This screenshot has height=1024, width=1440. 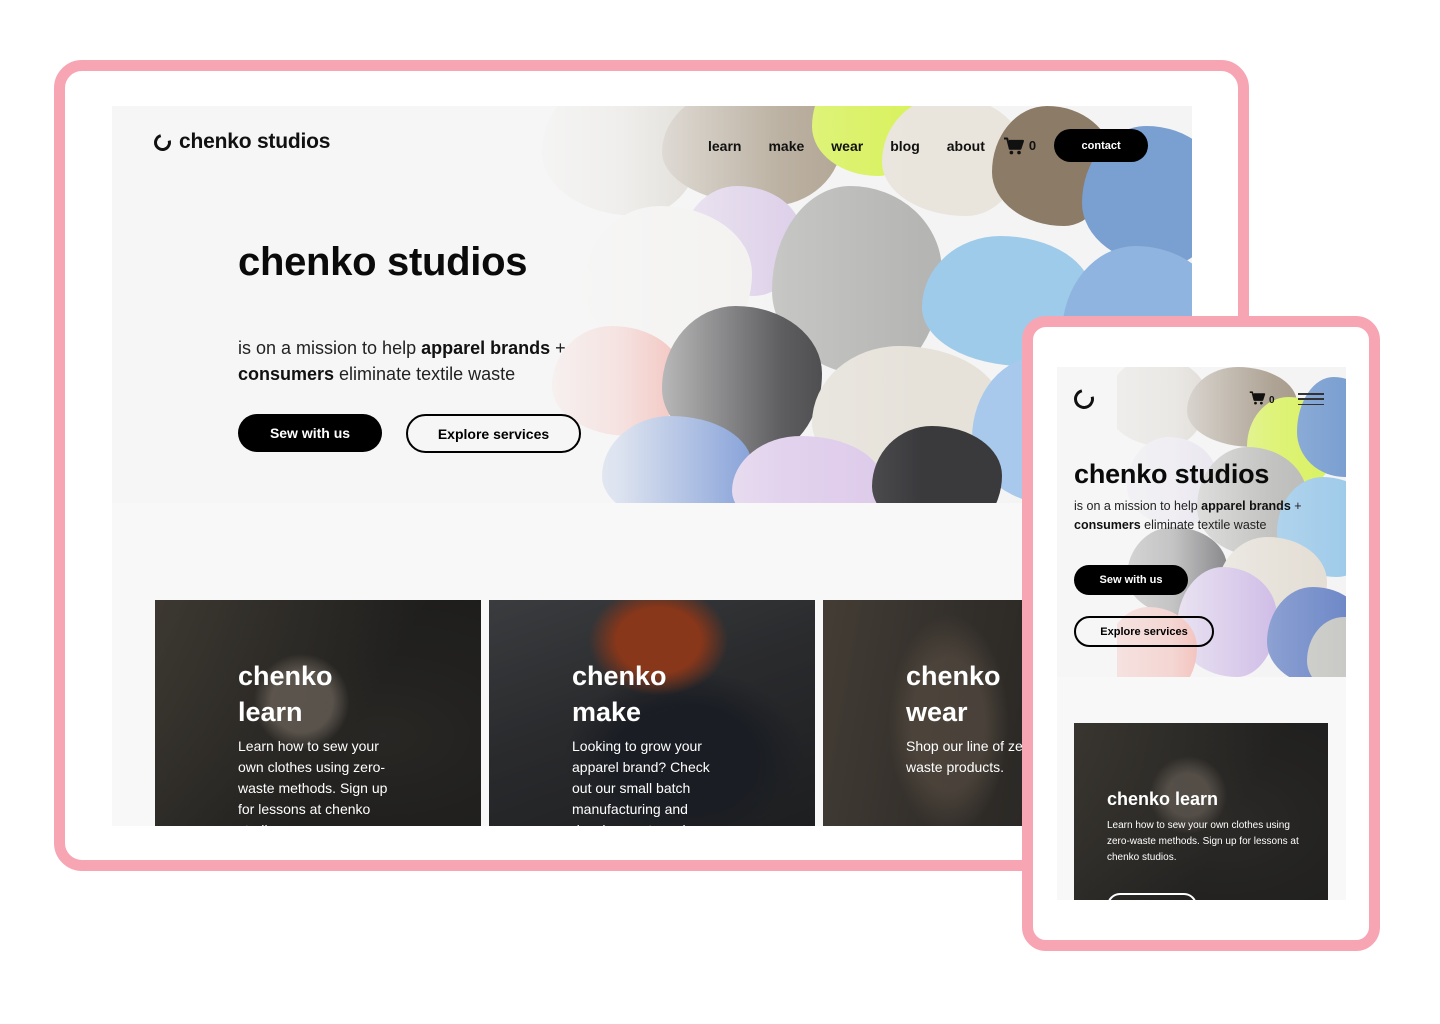 What do you see at coordinates (1101, 145) in the screenshot?
I see `contact-button: contact` at bounding box center [1101, 145].